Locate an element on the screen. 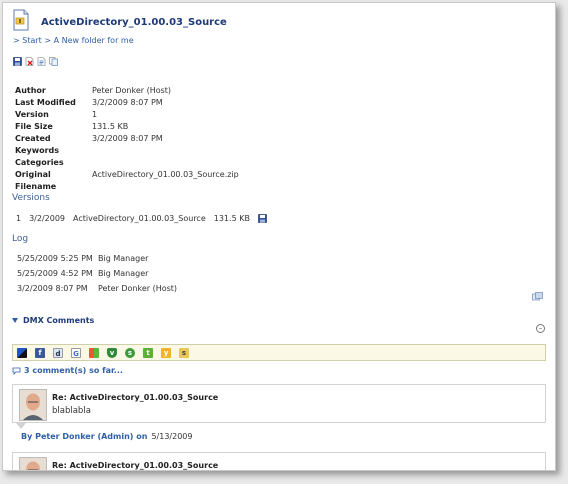  version-name: ActiveDirectory_01.00.03_Source is located at coordinates (139, 218).